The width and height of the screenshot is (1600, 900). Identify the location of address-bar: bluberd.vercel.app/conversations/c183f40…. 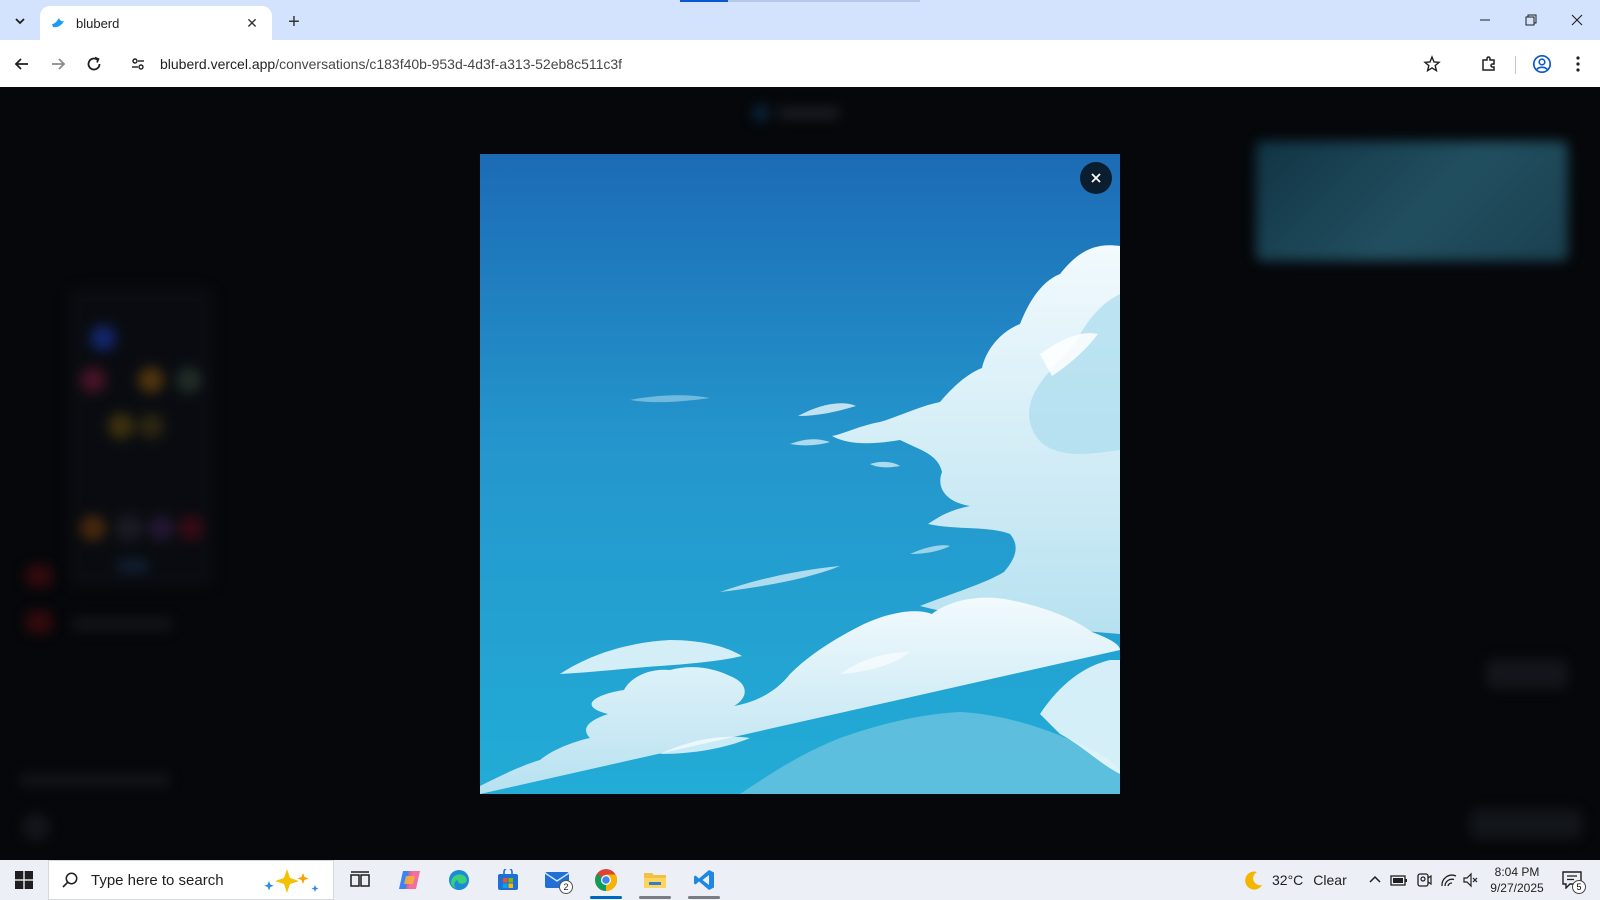
(789, 64).